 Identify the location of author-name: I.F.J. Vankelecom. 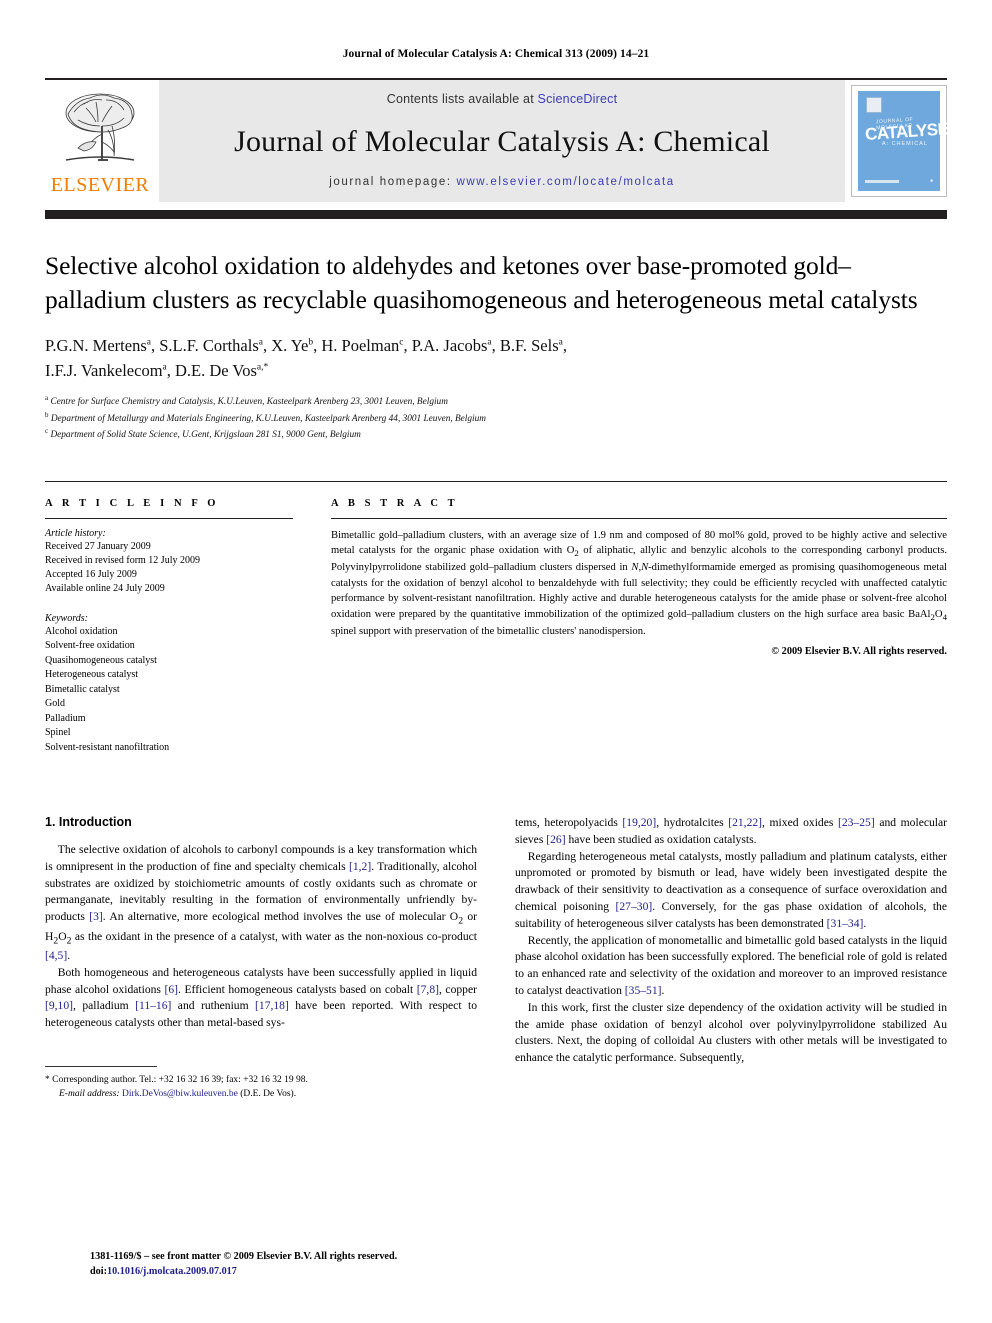
(104, 370).